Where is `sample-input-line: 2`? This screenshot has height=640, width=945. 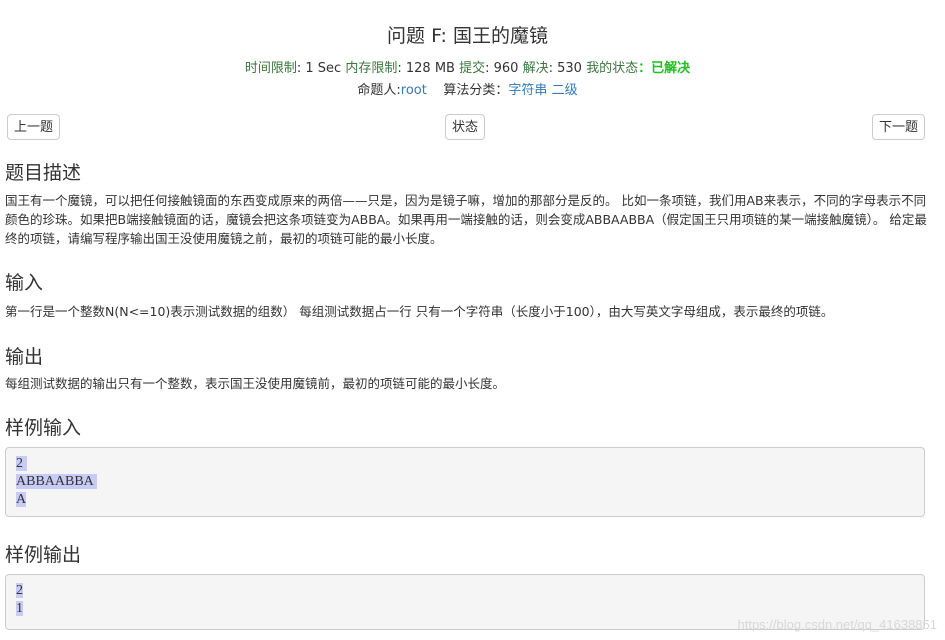
sample-input-line: 2 is located at coordinates (21, 463).